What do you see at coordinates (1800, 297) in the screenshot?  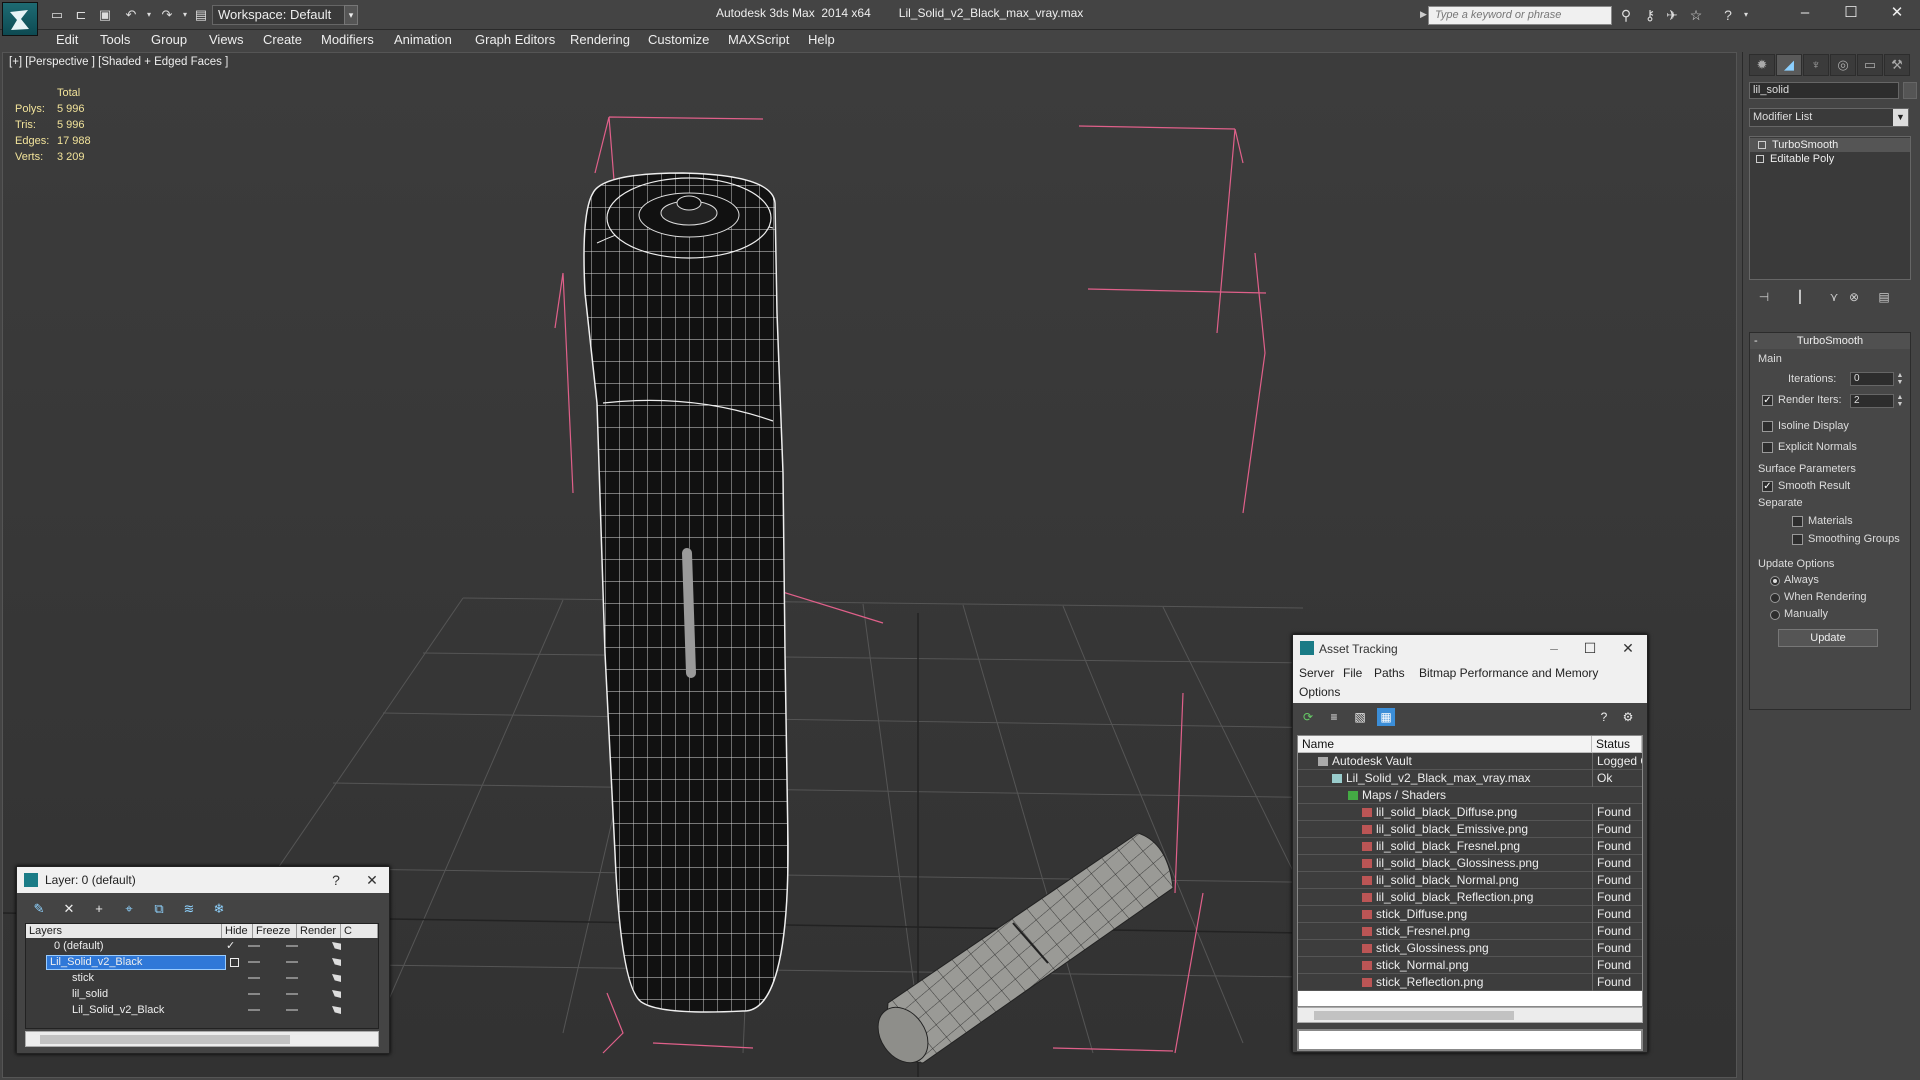 I see `show-end-result-icon: ┃` at bounding box center [1800, 297].